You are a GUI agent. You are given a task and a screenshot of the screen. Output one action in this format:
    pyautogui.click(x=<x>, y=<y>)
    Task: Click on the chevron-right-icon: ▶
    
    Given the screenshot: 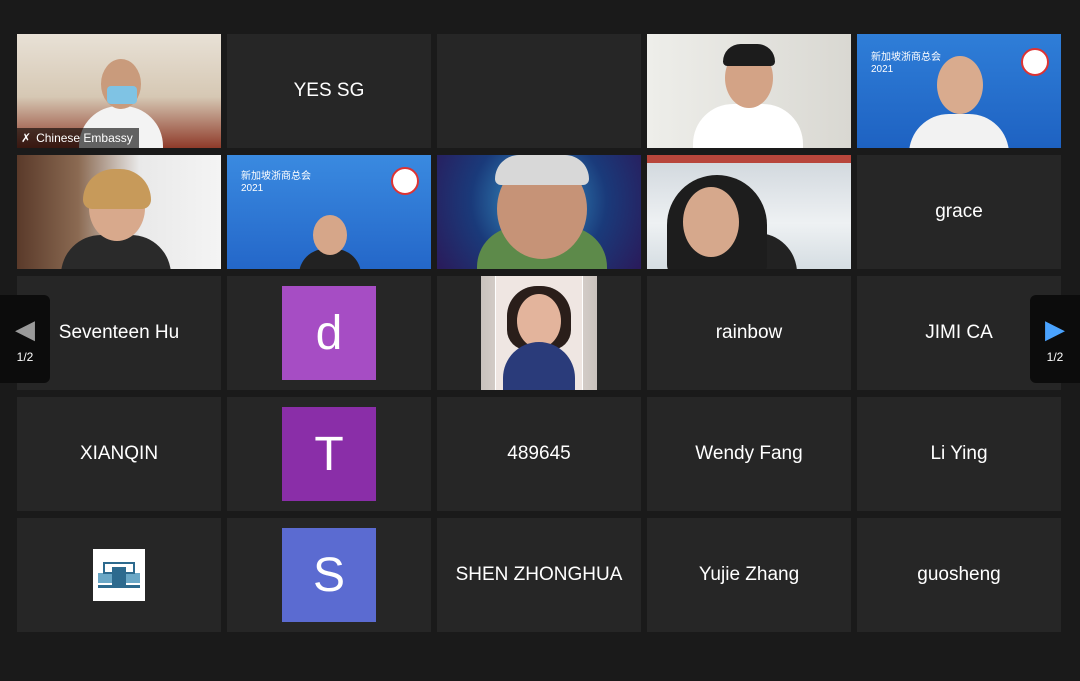 What is the action you would take?
    pyautogui.click(x=1055, y=329)
    